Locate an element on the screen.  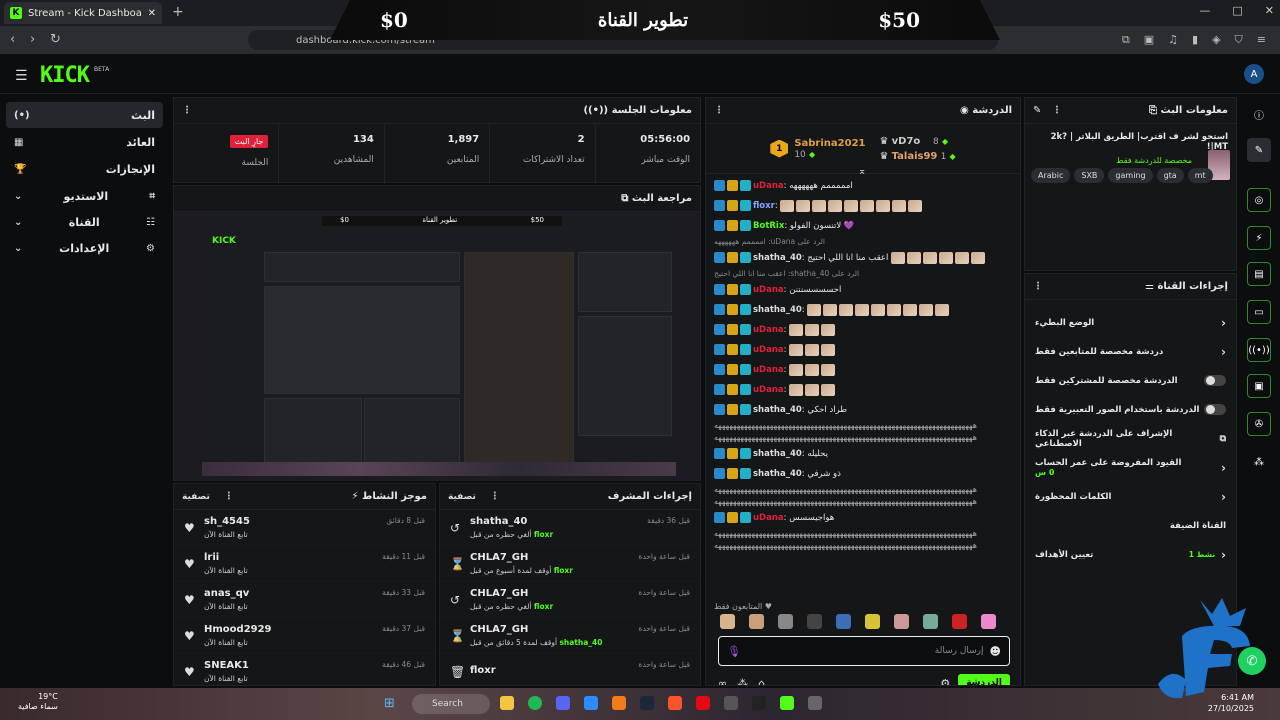
activity-row: ♥ SNEAK1 تابع القناة الآن قبل 46 دقيقة is located at coordinates (304, 669).